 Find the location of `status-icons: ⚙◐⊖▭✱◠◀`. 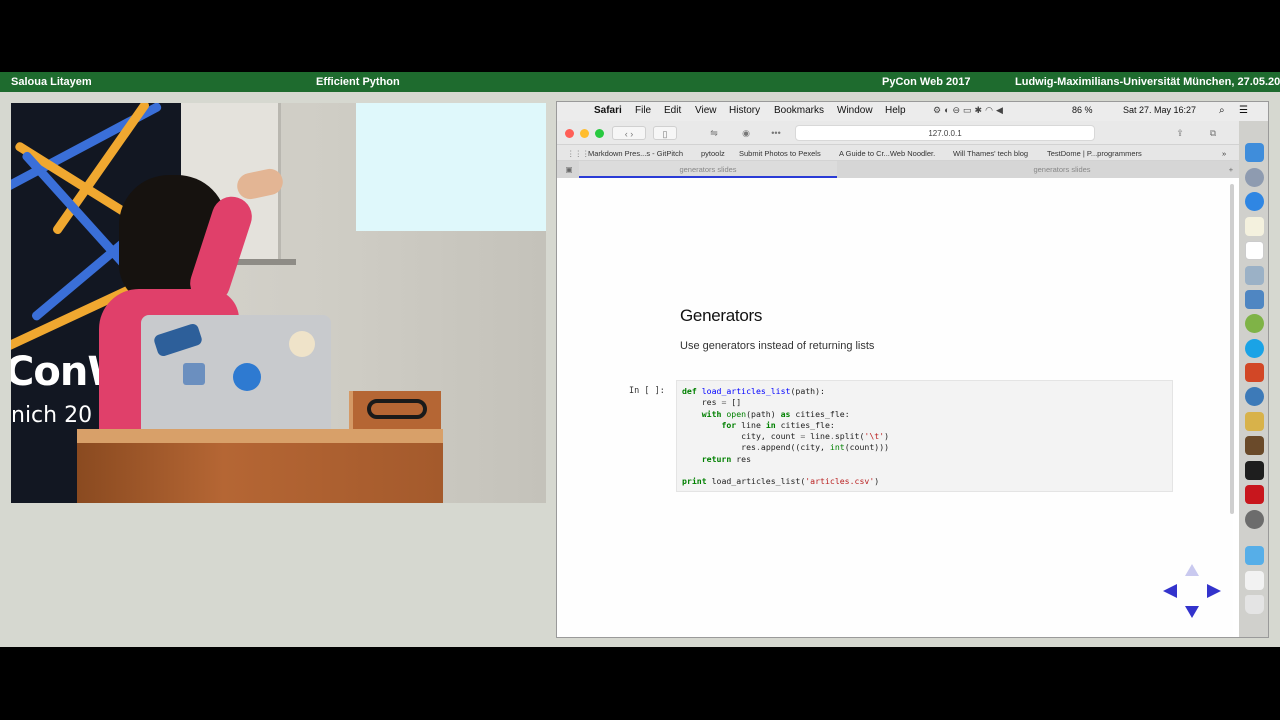

status-icons: ⚙◐⊖▭✱◠◀ is located at coordinates (969, 110).